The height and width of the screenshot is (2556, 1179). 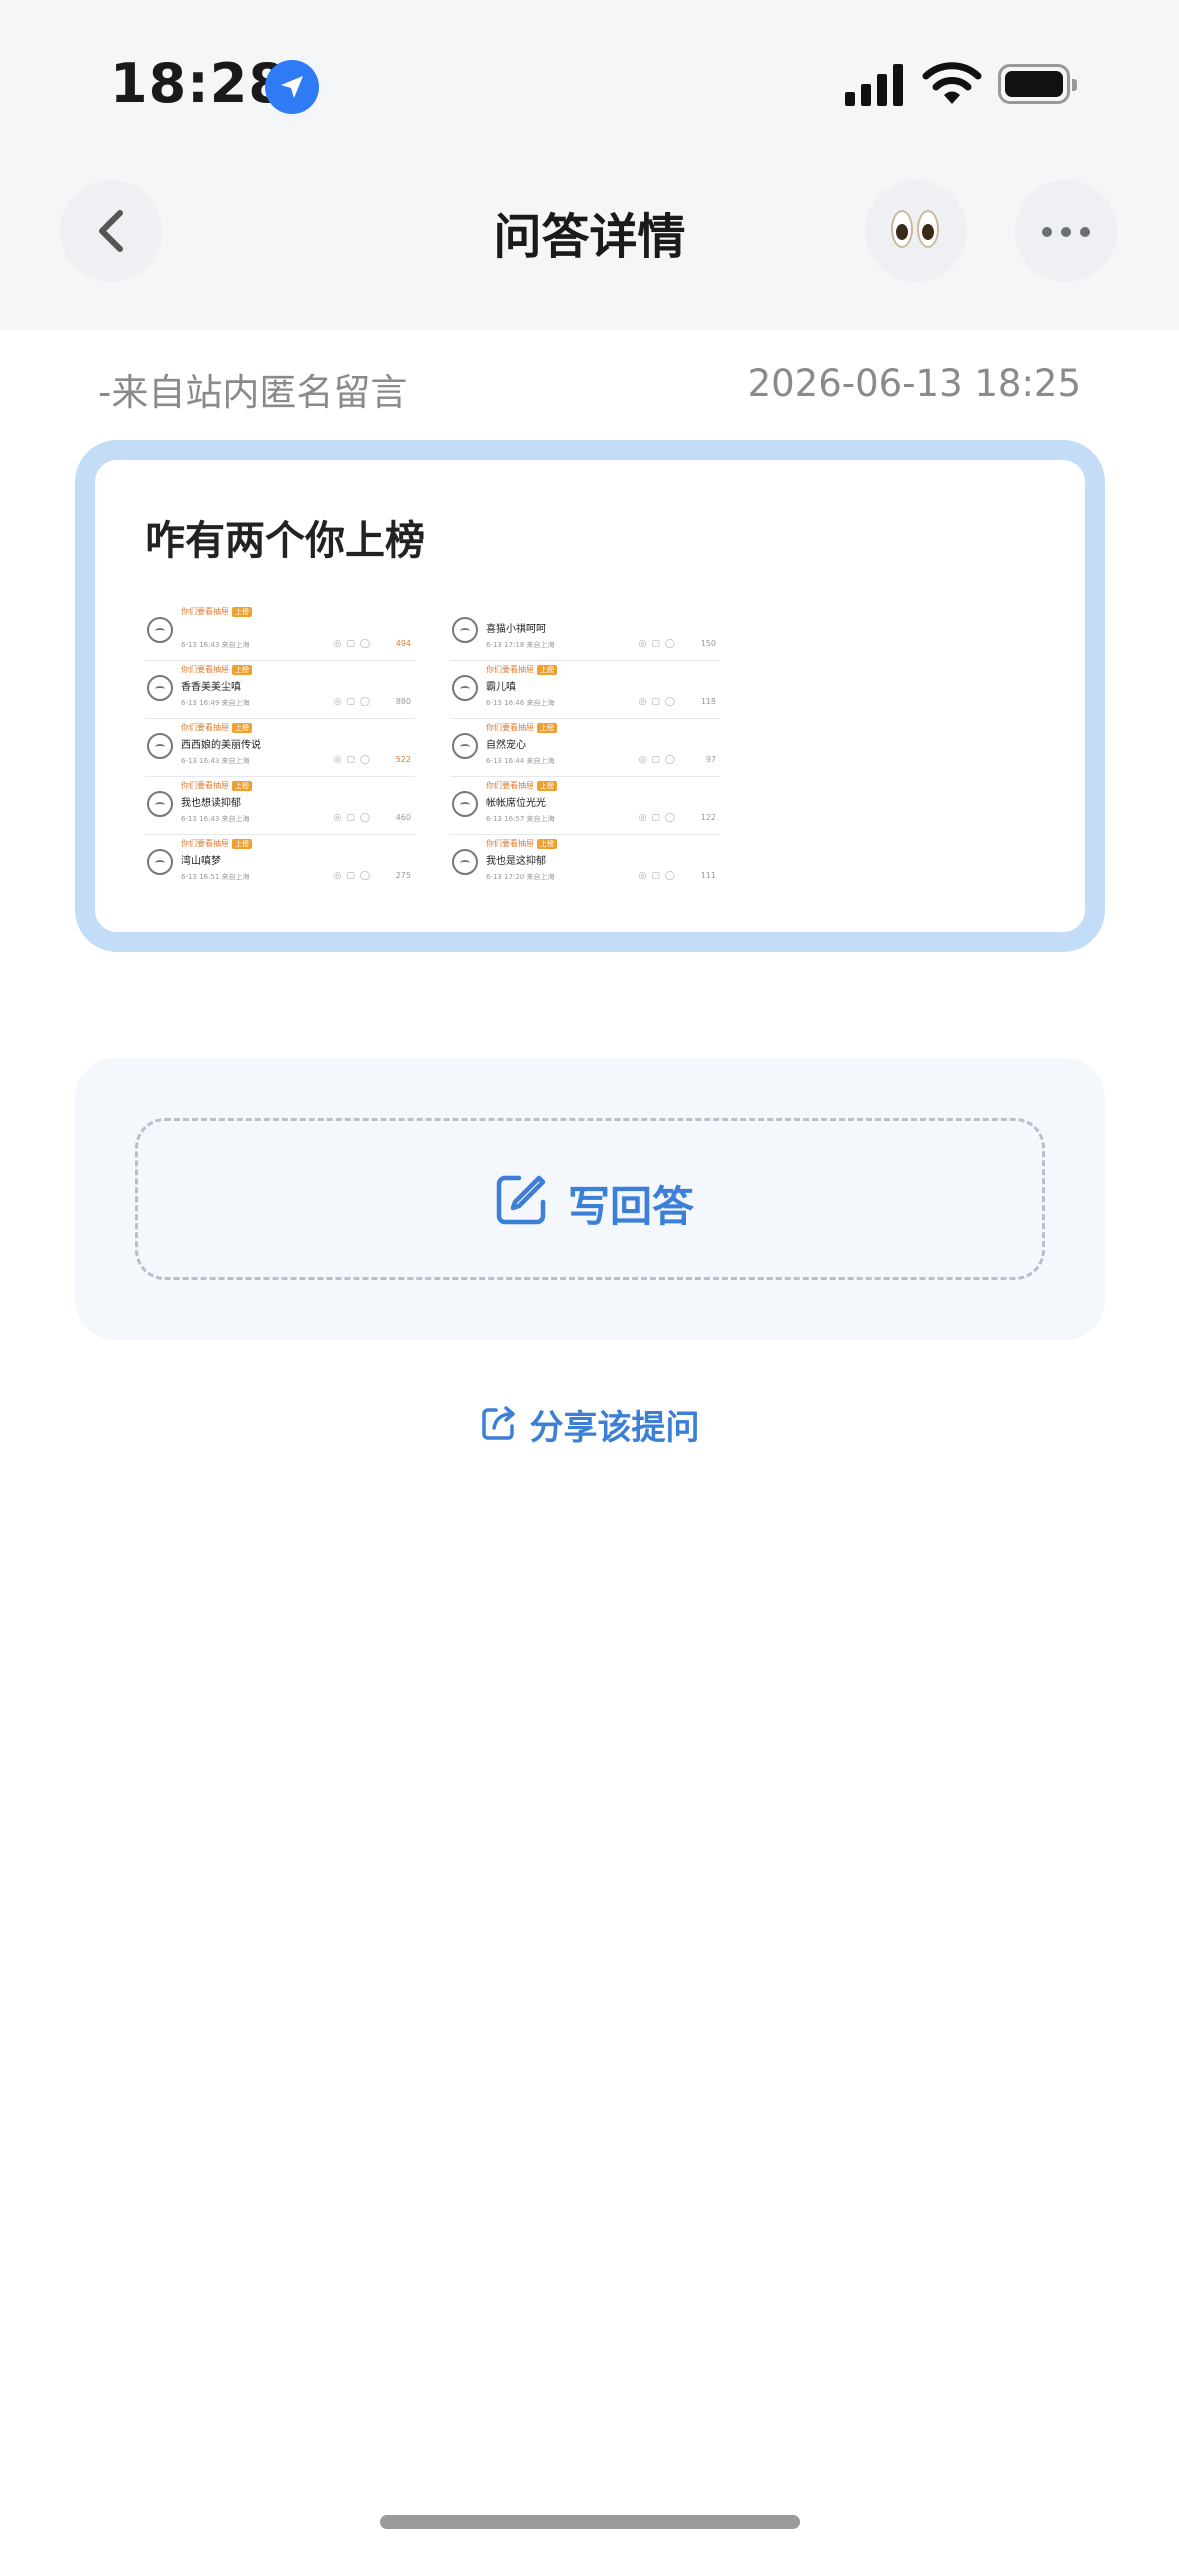 I want to click on comment-likes: 460, so click(x=403, y=817).